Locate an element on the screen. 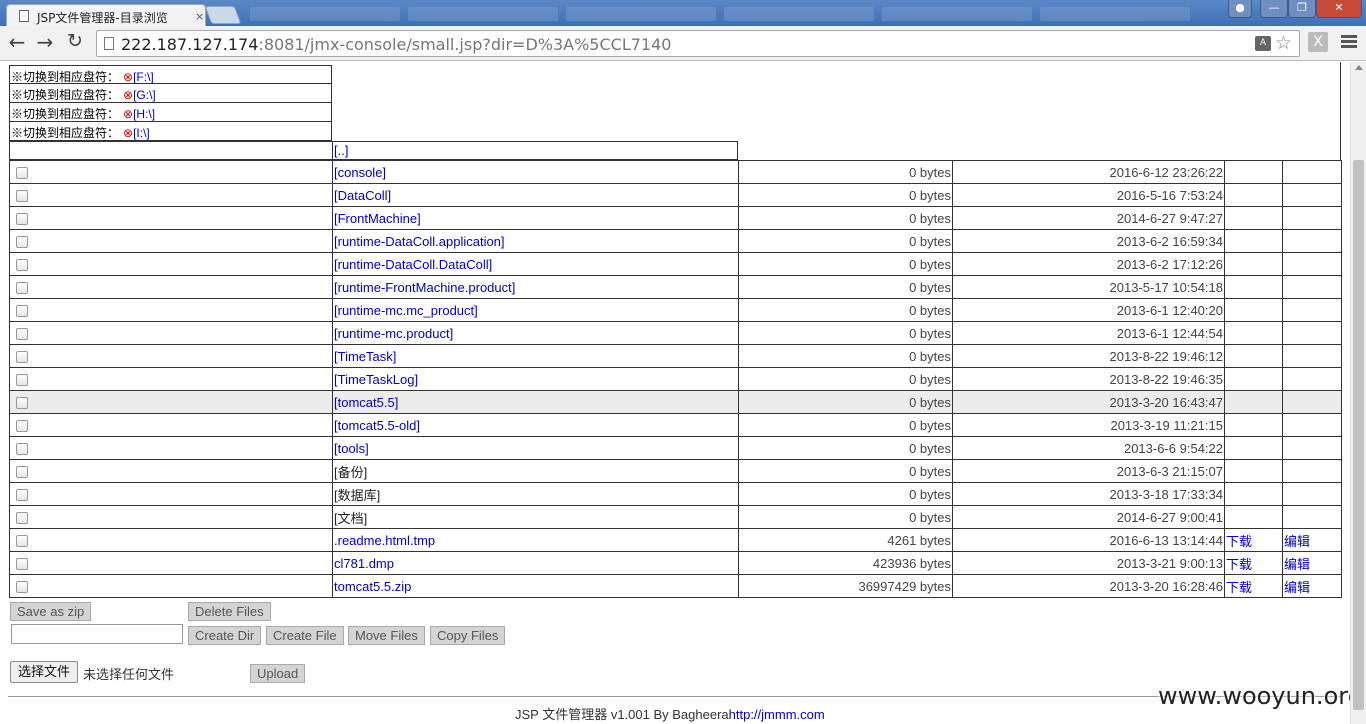 The width and height of the screenshot is (1366, 724). user-icon: ● is located at coordinates (1240, 9).